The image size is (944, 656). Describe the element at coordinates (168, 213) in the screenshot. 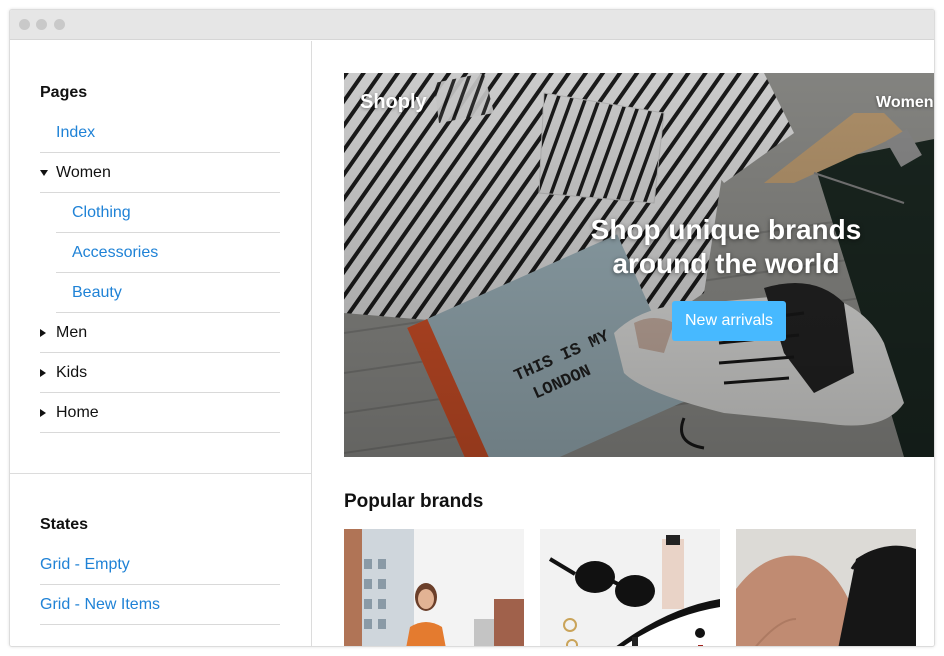

I see `sidebar-item-clothing: Clothing` at that location.